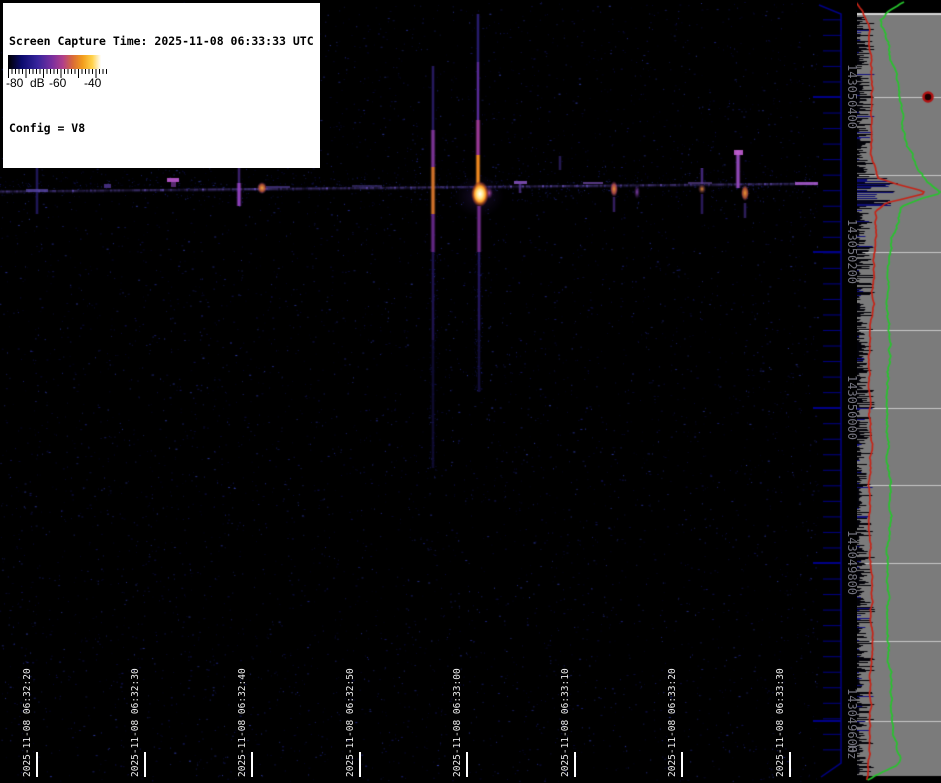 Image resolution: width=941 pixels, height=783 pixels. I want to click on freq-tick-label-143049600: 143049600, so click(852, 721).